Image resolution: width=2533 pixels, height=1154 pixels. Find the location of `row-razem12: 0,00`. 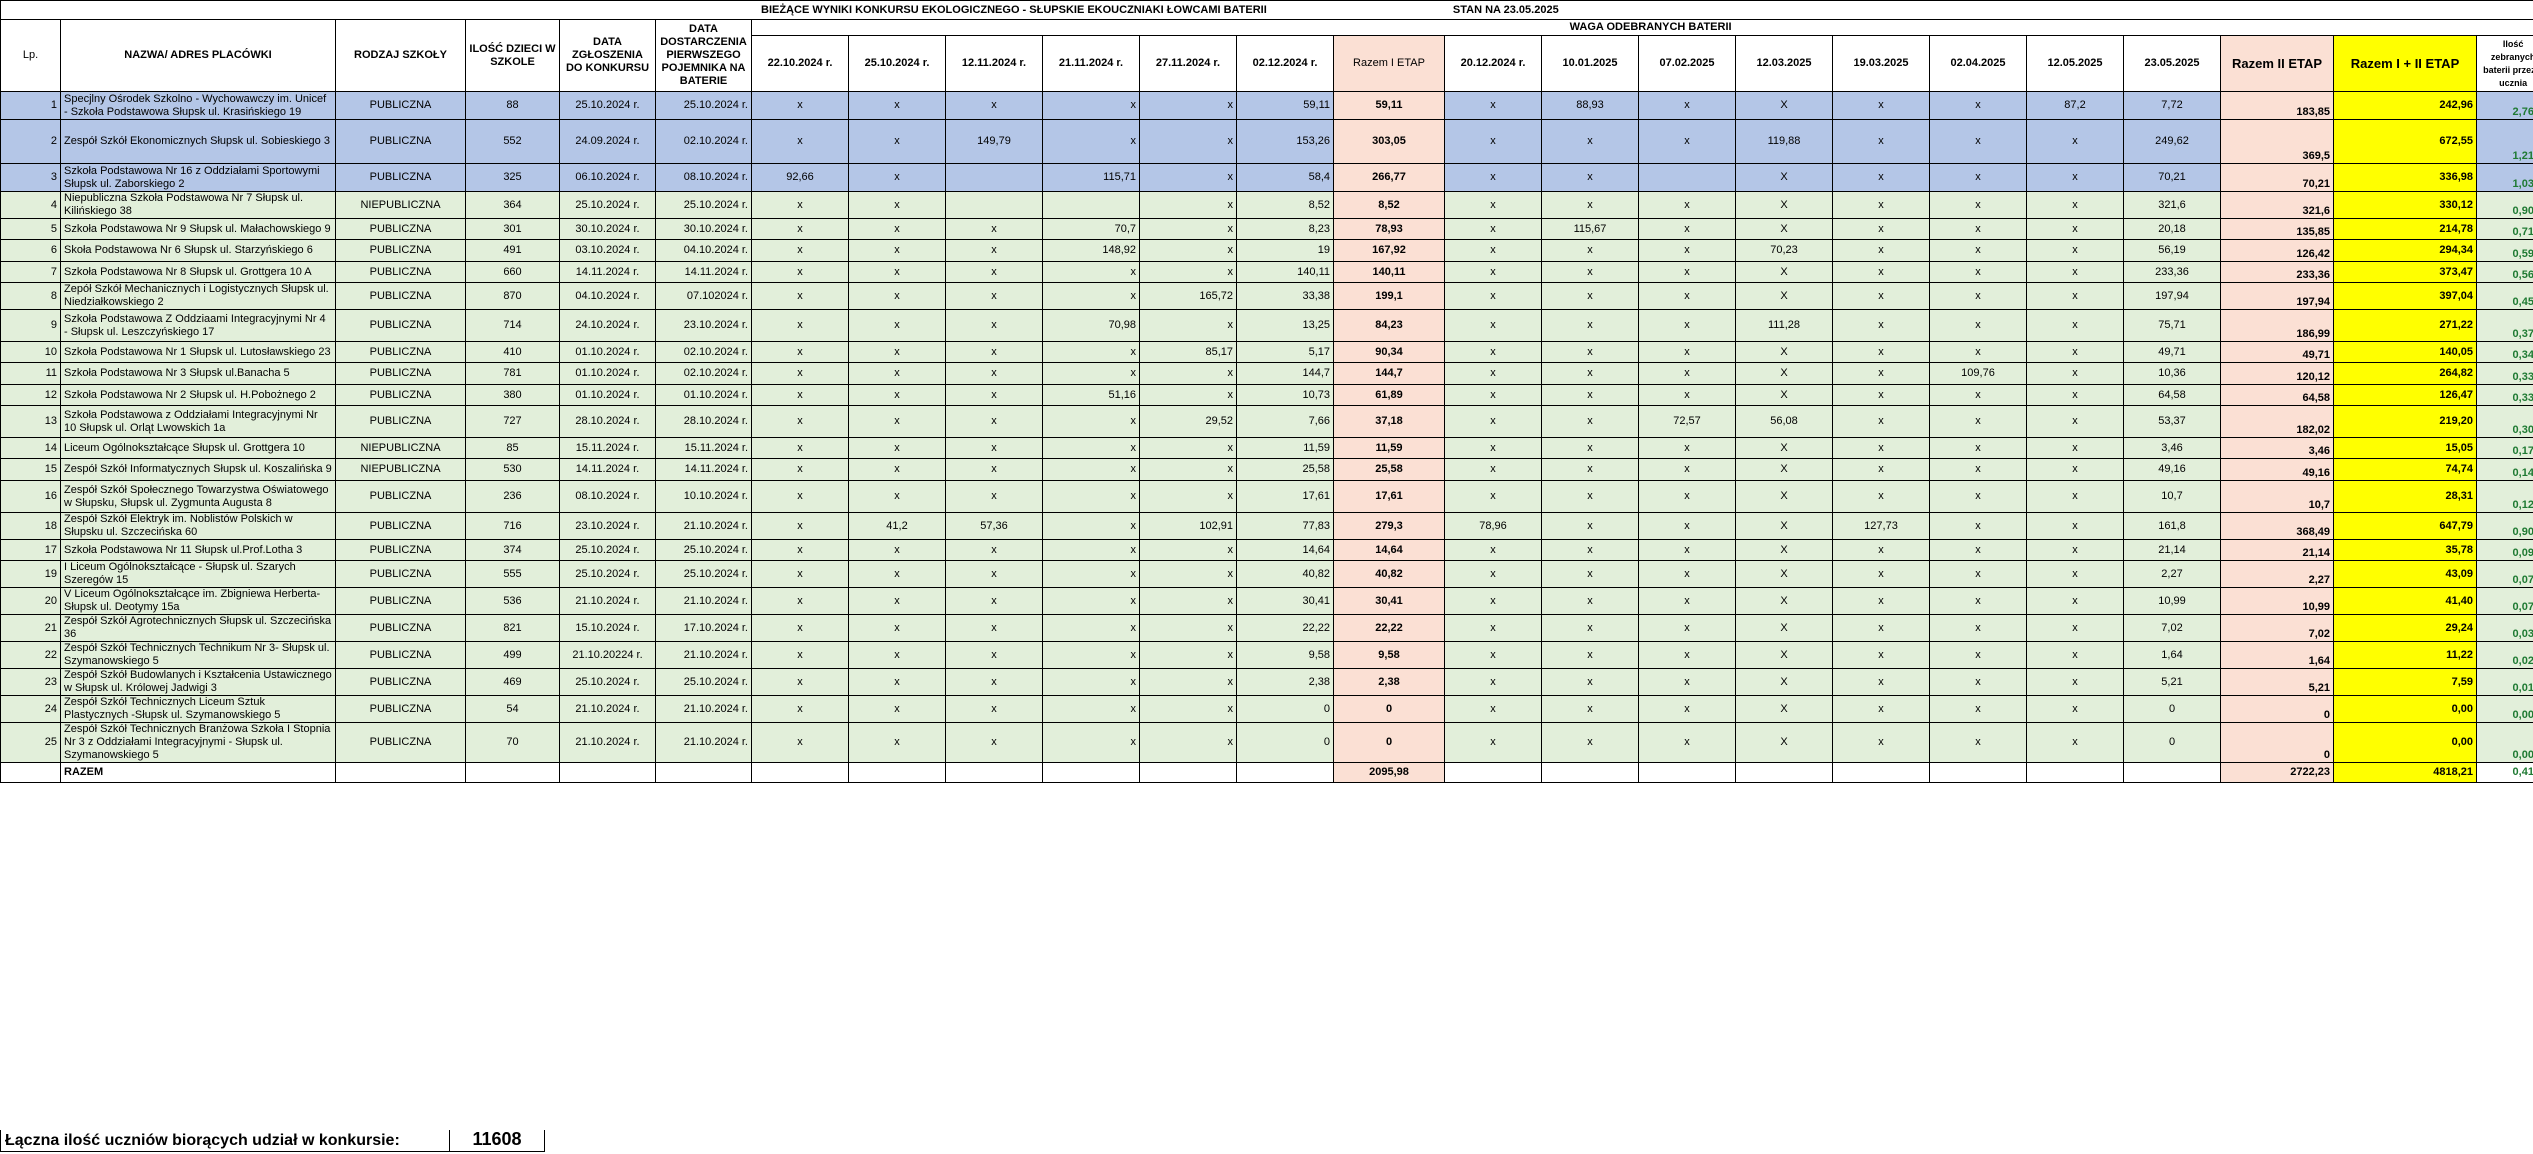

row-razem12: 0,00 is located at coordinates (2405, 742).